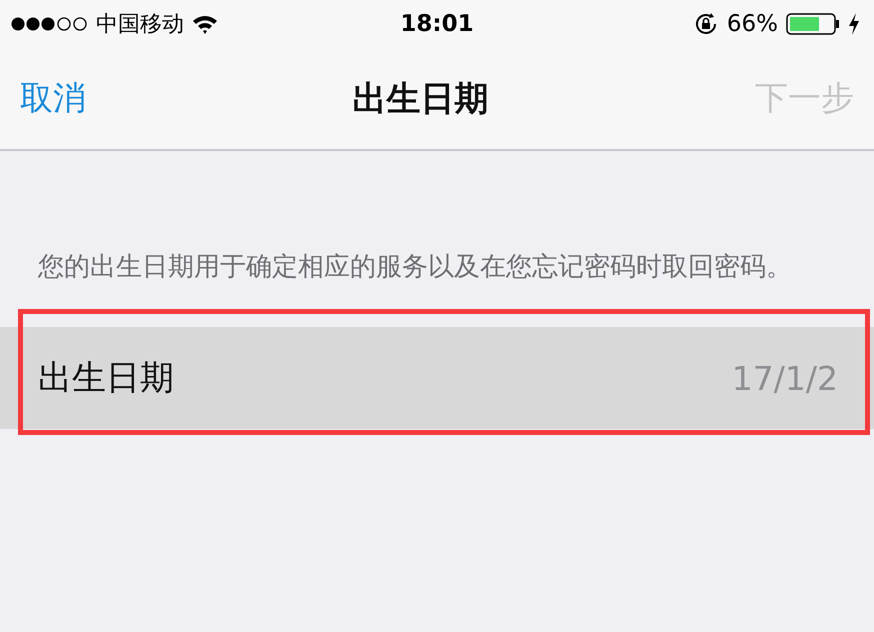  I want to click on battery-percent: 66%, so click(752, 24).